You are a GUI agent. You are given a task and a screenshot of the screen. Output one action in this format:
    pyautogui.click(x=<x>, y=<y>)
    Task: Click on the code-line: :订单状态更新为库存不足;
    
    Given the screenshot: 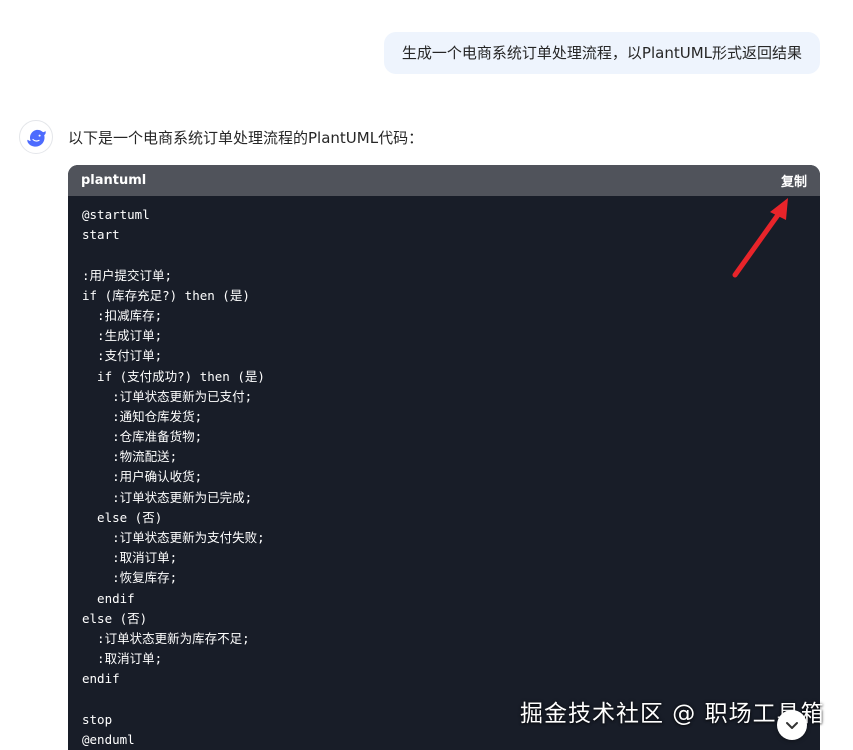 What is the action you would take?
    pyautogui.click(x=166, y=638)
    